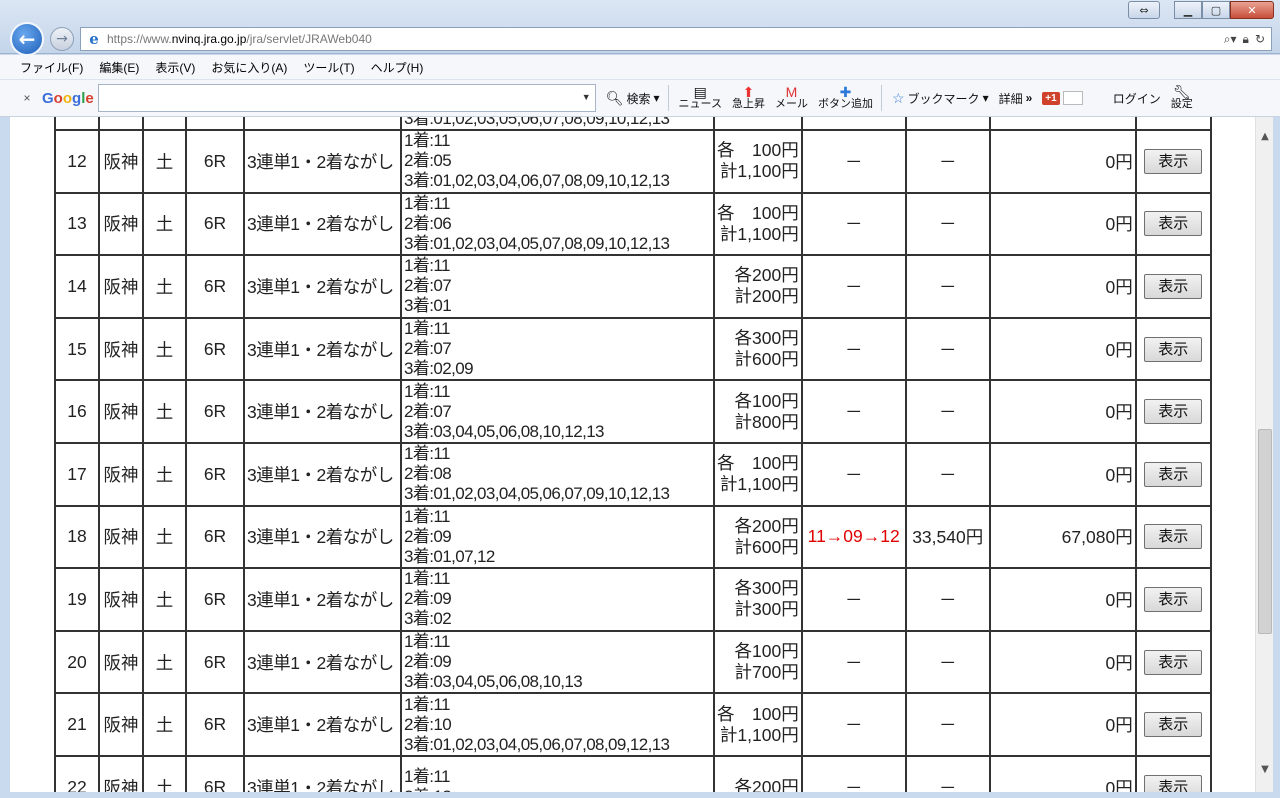  Describe the element at coordinates (700, 97) in the screenshot. I see `news-button: ▤ ニュース` at that location.